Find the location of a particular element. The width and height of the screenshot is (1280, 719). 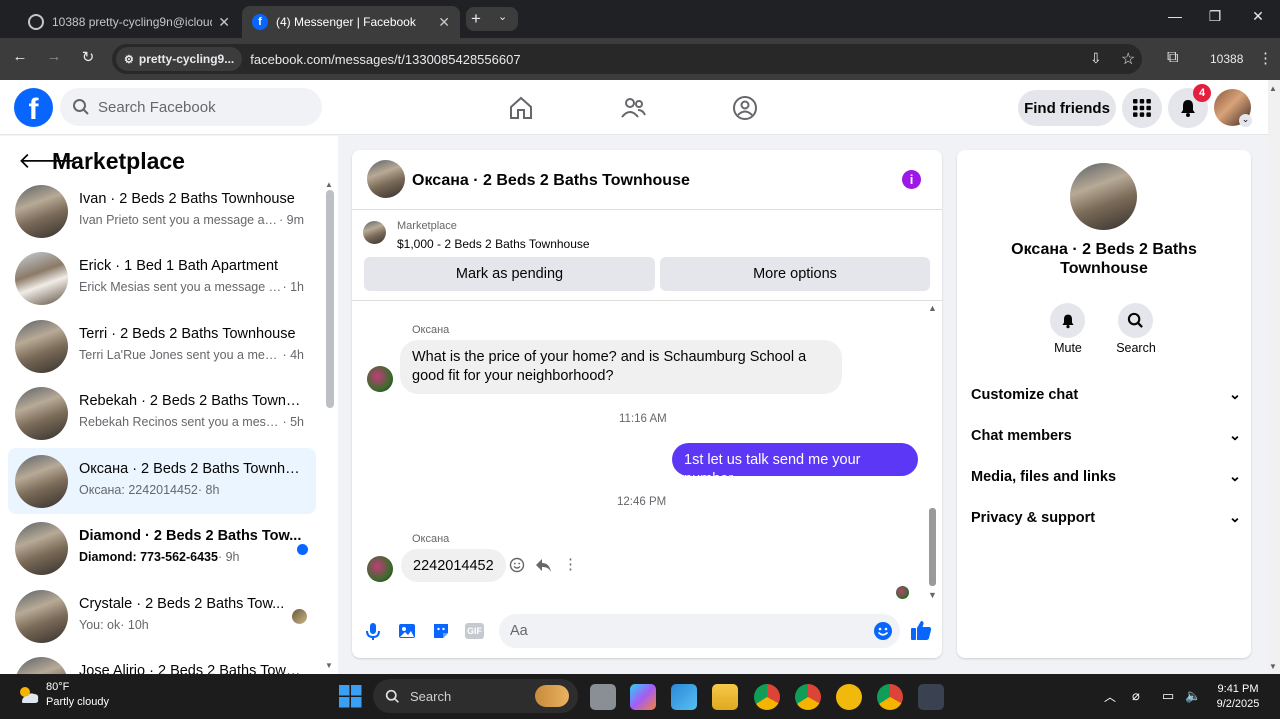

menu-chat-members: Chat members ⌄ is located at coordinates (1106, 436).